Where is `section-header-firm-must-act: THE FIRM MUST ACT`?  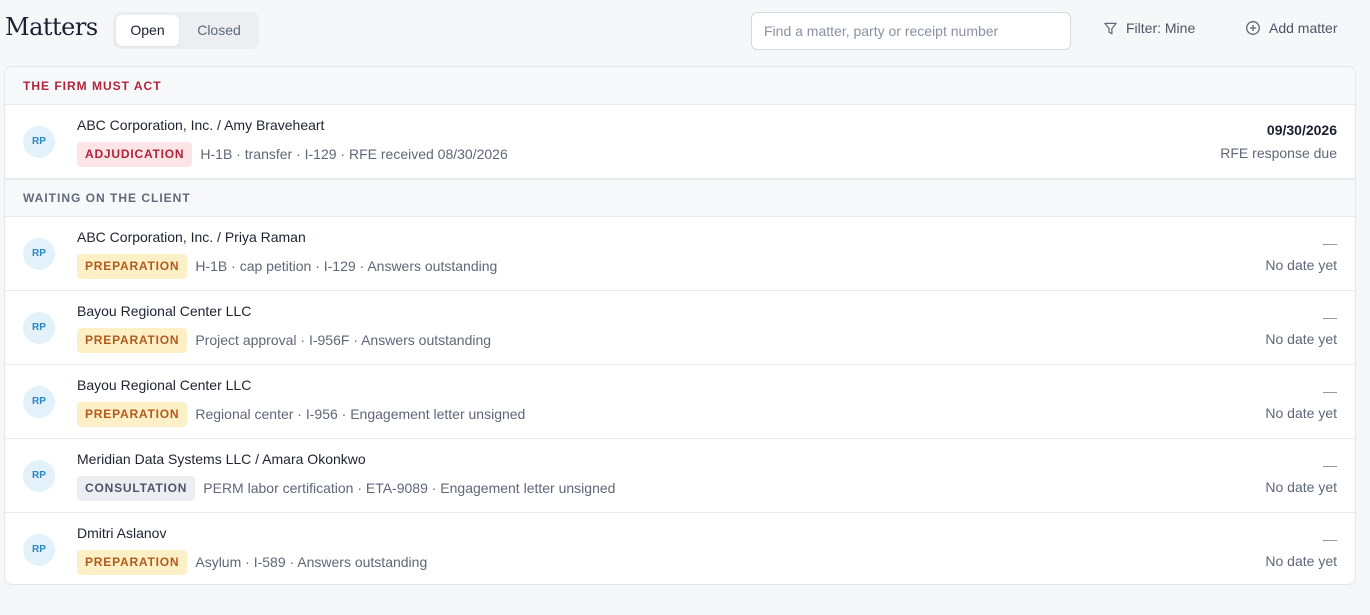 section-header-firm-must-act: THE FIRM MUST ACT is located at coordinates (680, 86).